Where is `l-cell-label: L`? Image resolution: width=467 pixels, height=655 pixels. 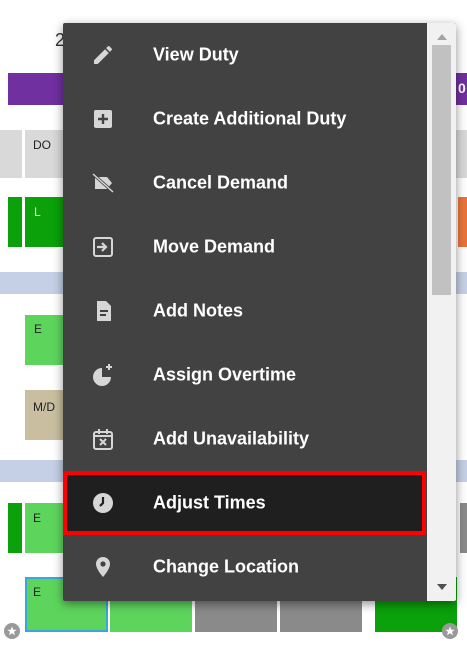
l-cell-label: L is located at coordinates (37, 212).